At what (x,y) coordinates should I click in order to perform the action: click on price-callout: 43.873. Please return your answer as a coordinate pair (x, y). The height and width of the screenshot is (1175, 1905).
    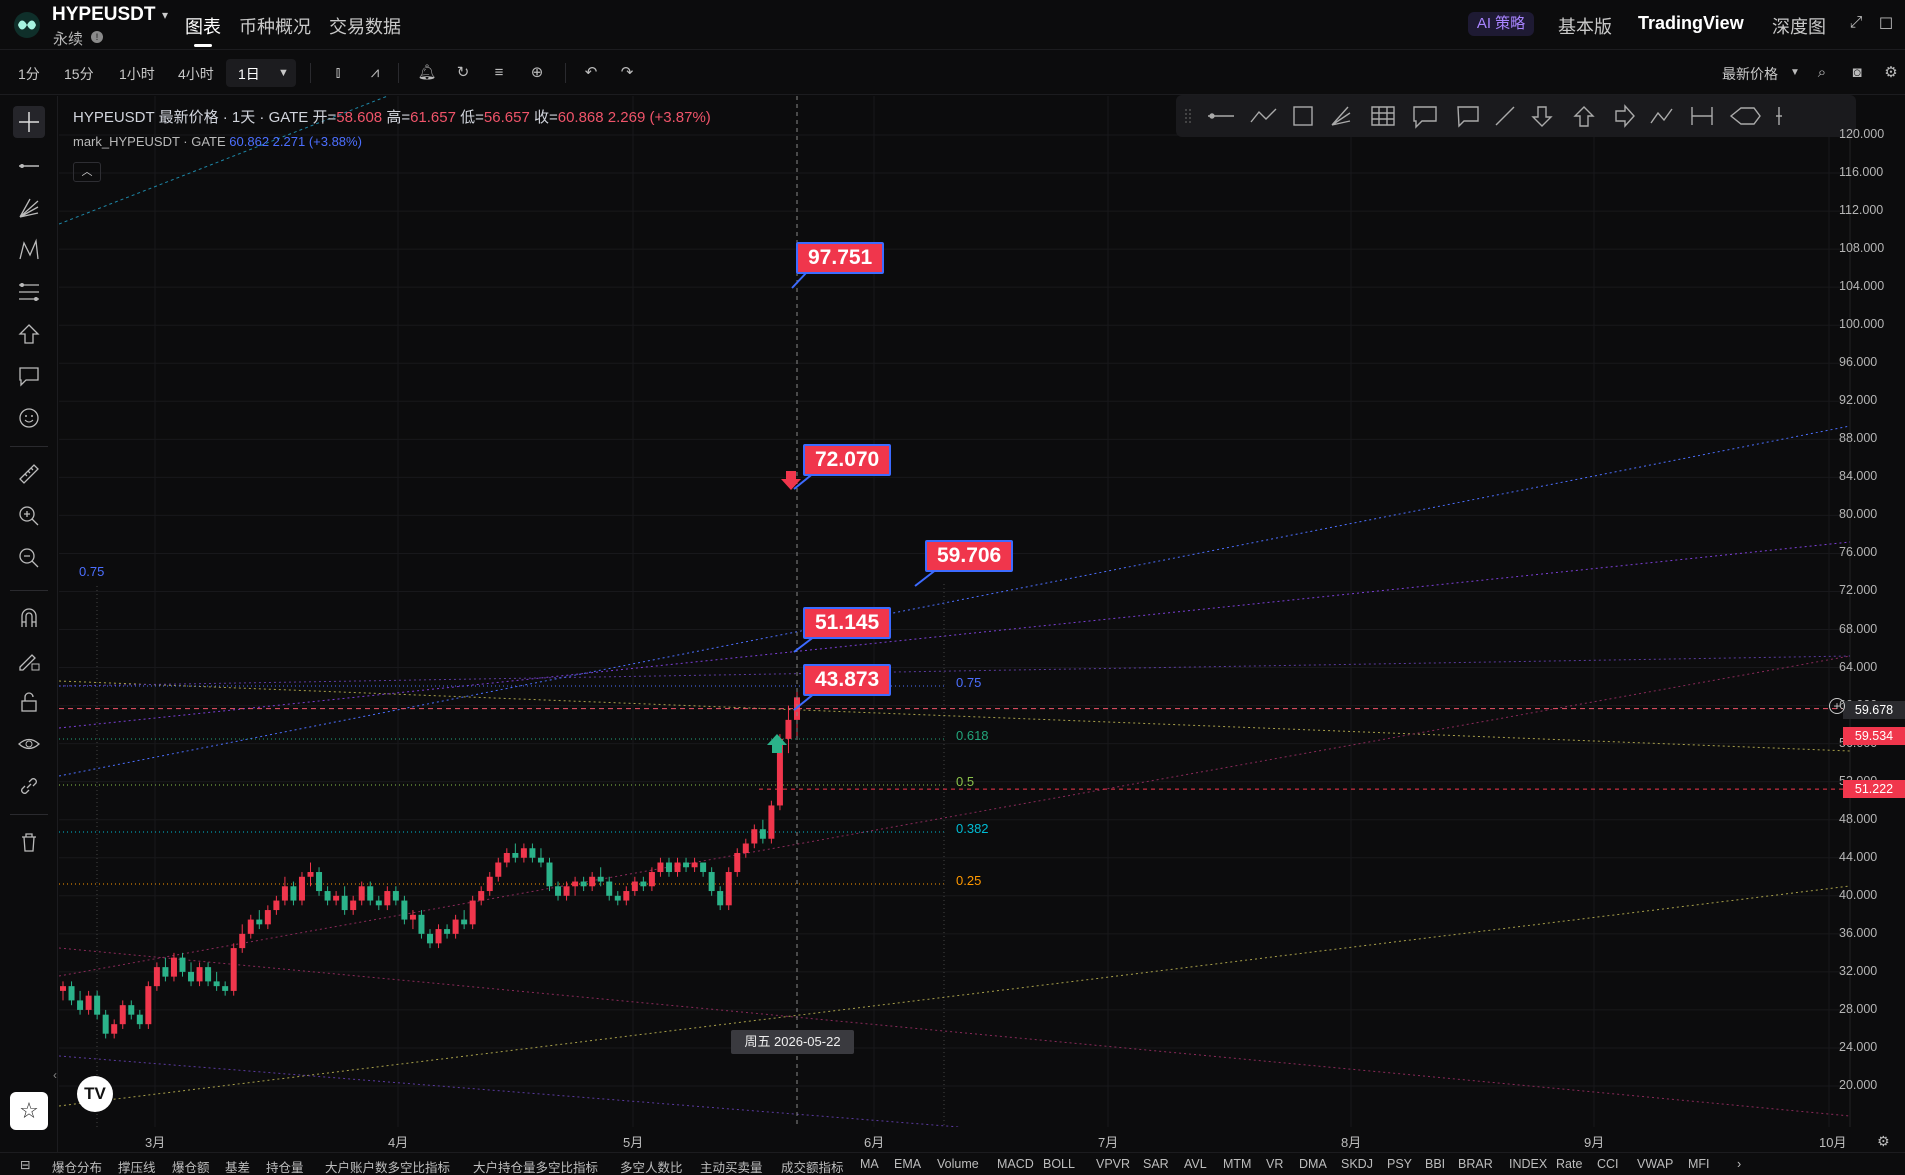
    Looking at the image, I should click on (847, 680).